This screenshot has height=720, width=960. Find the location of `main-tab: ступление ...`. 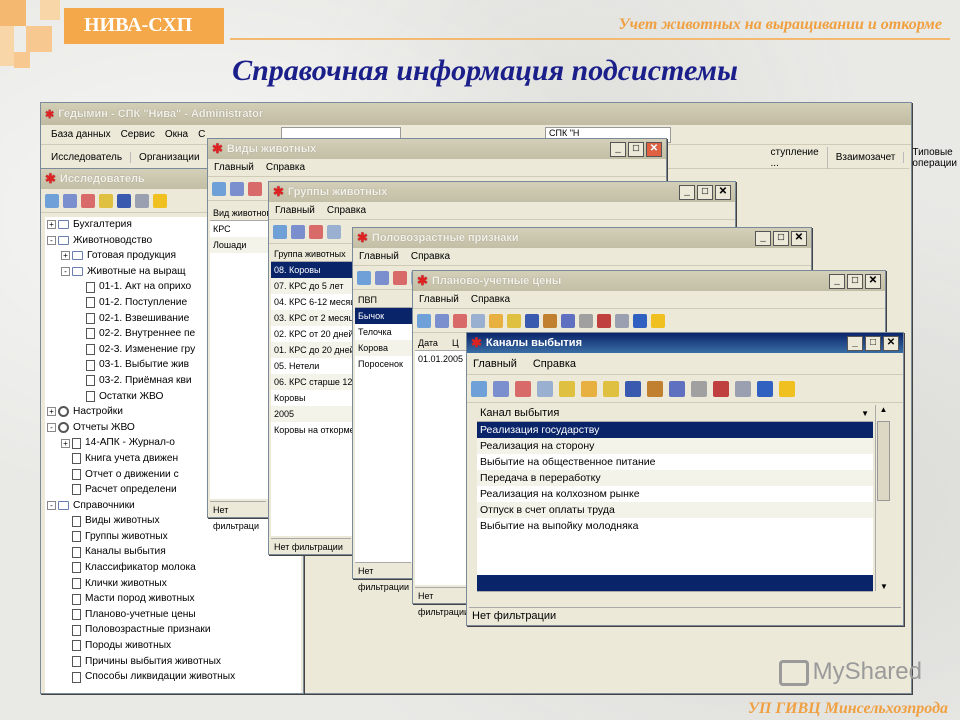

main-tab: ступление ... is located at coordinates (795, 157).